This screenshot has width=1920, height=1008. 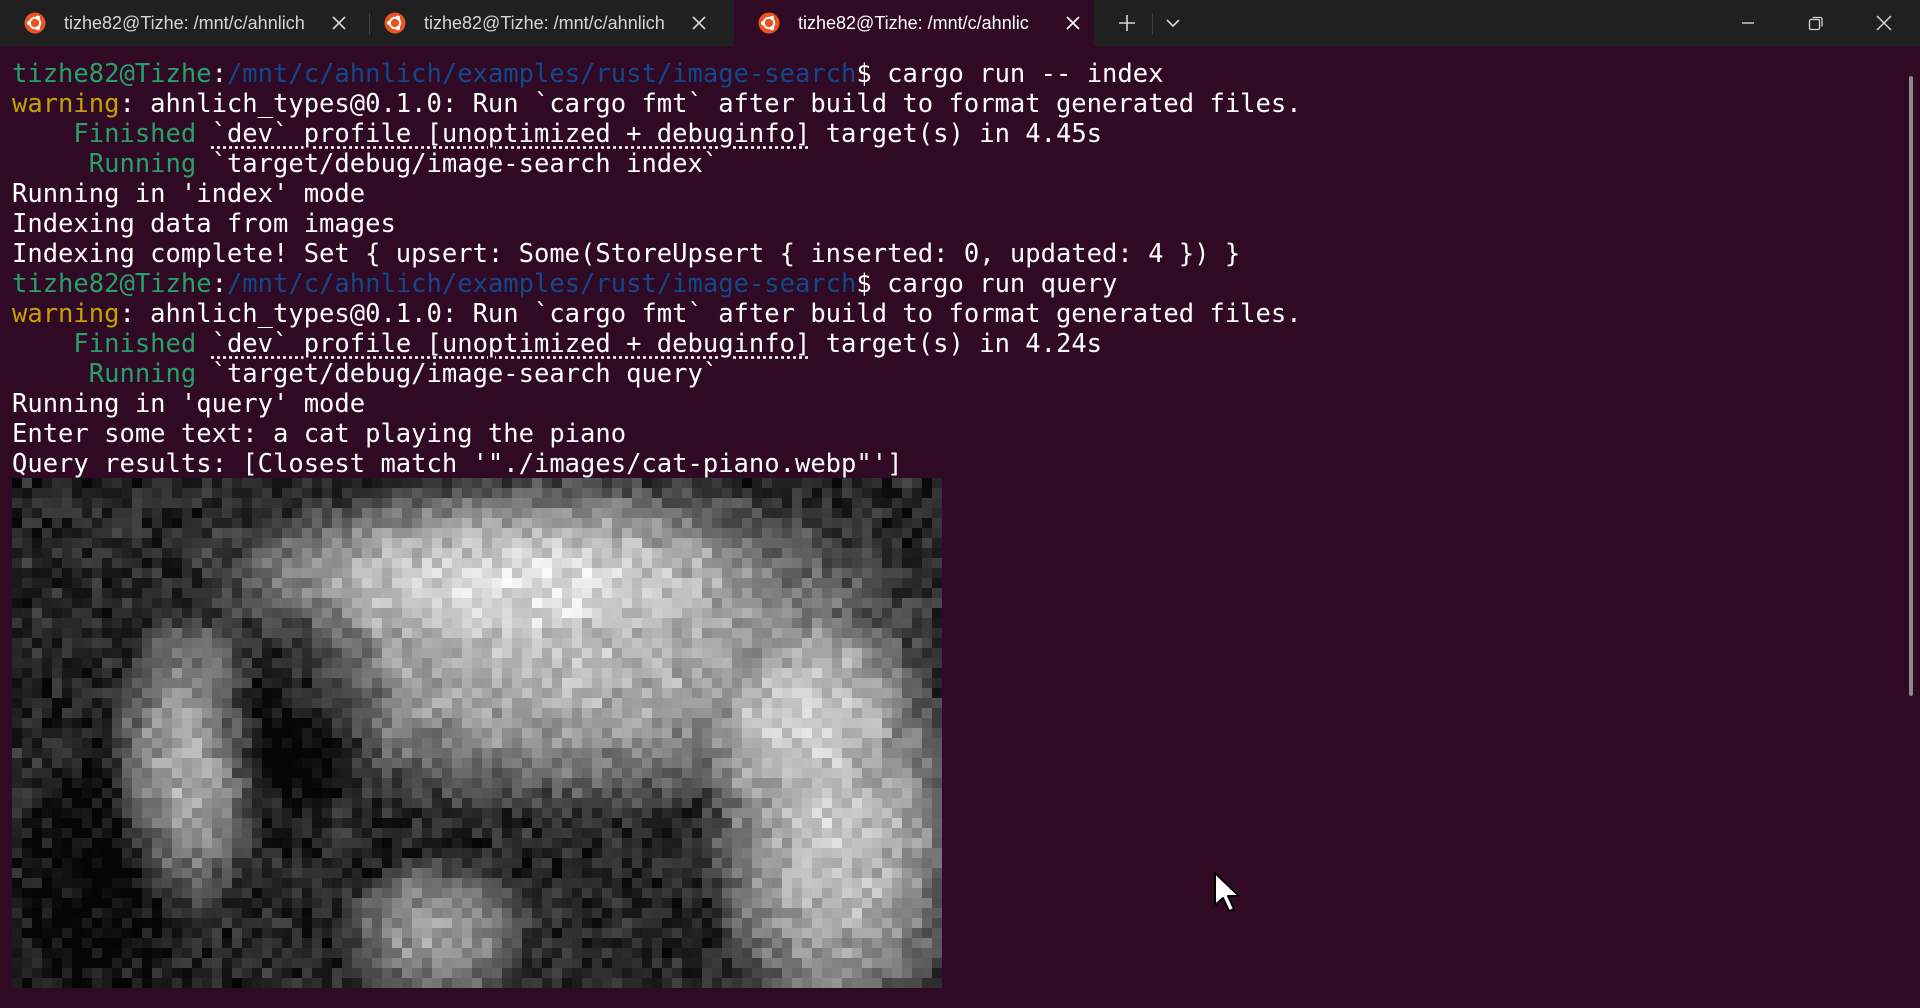 I want to click on tab-dropdown-button, so click(x=1173, y=23).